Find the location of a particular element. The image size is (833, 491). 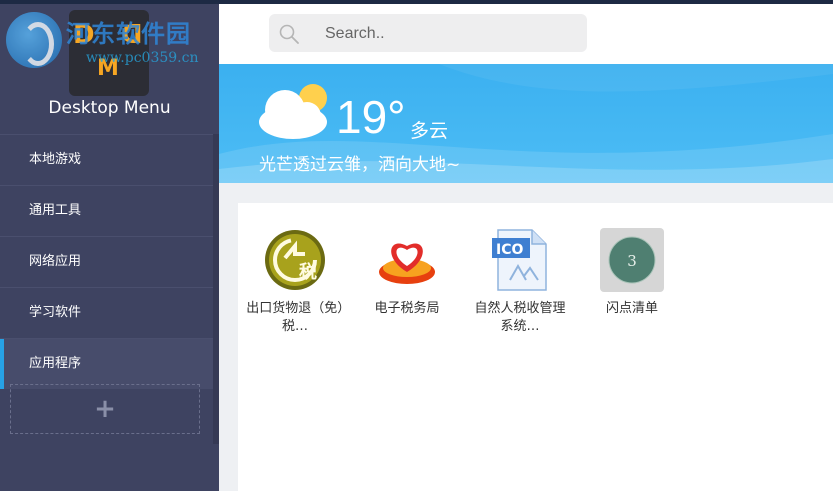

weather-tagline: 光芒透过云雏，洒向大地~ is located at coordinates (360, 165).